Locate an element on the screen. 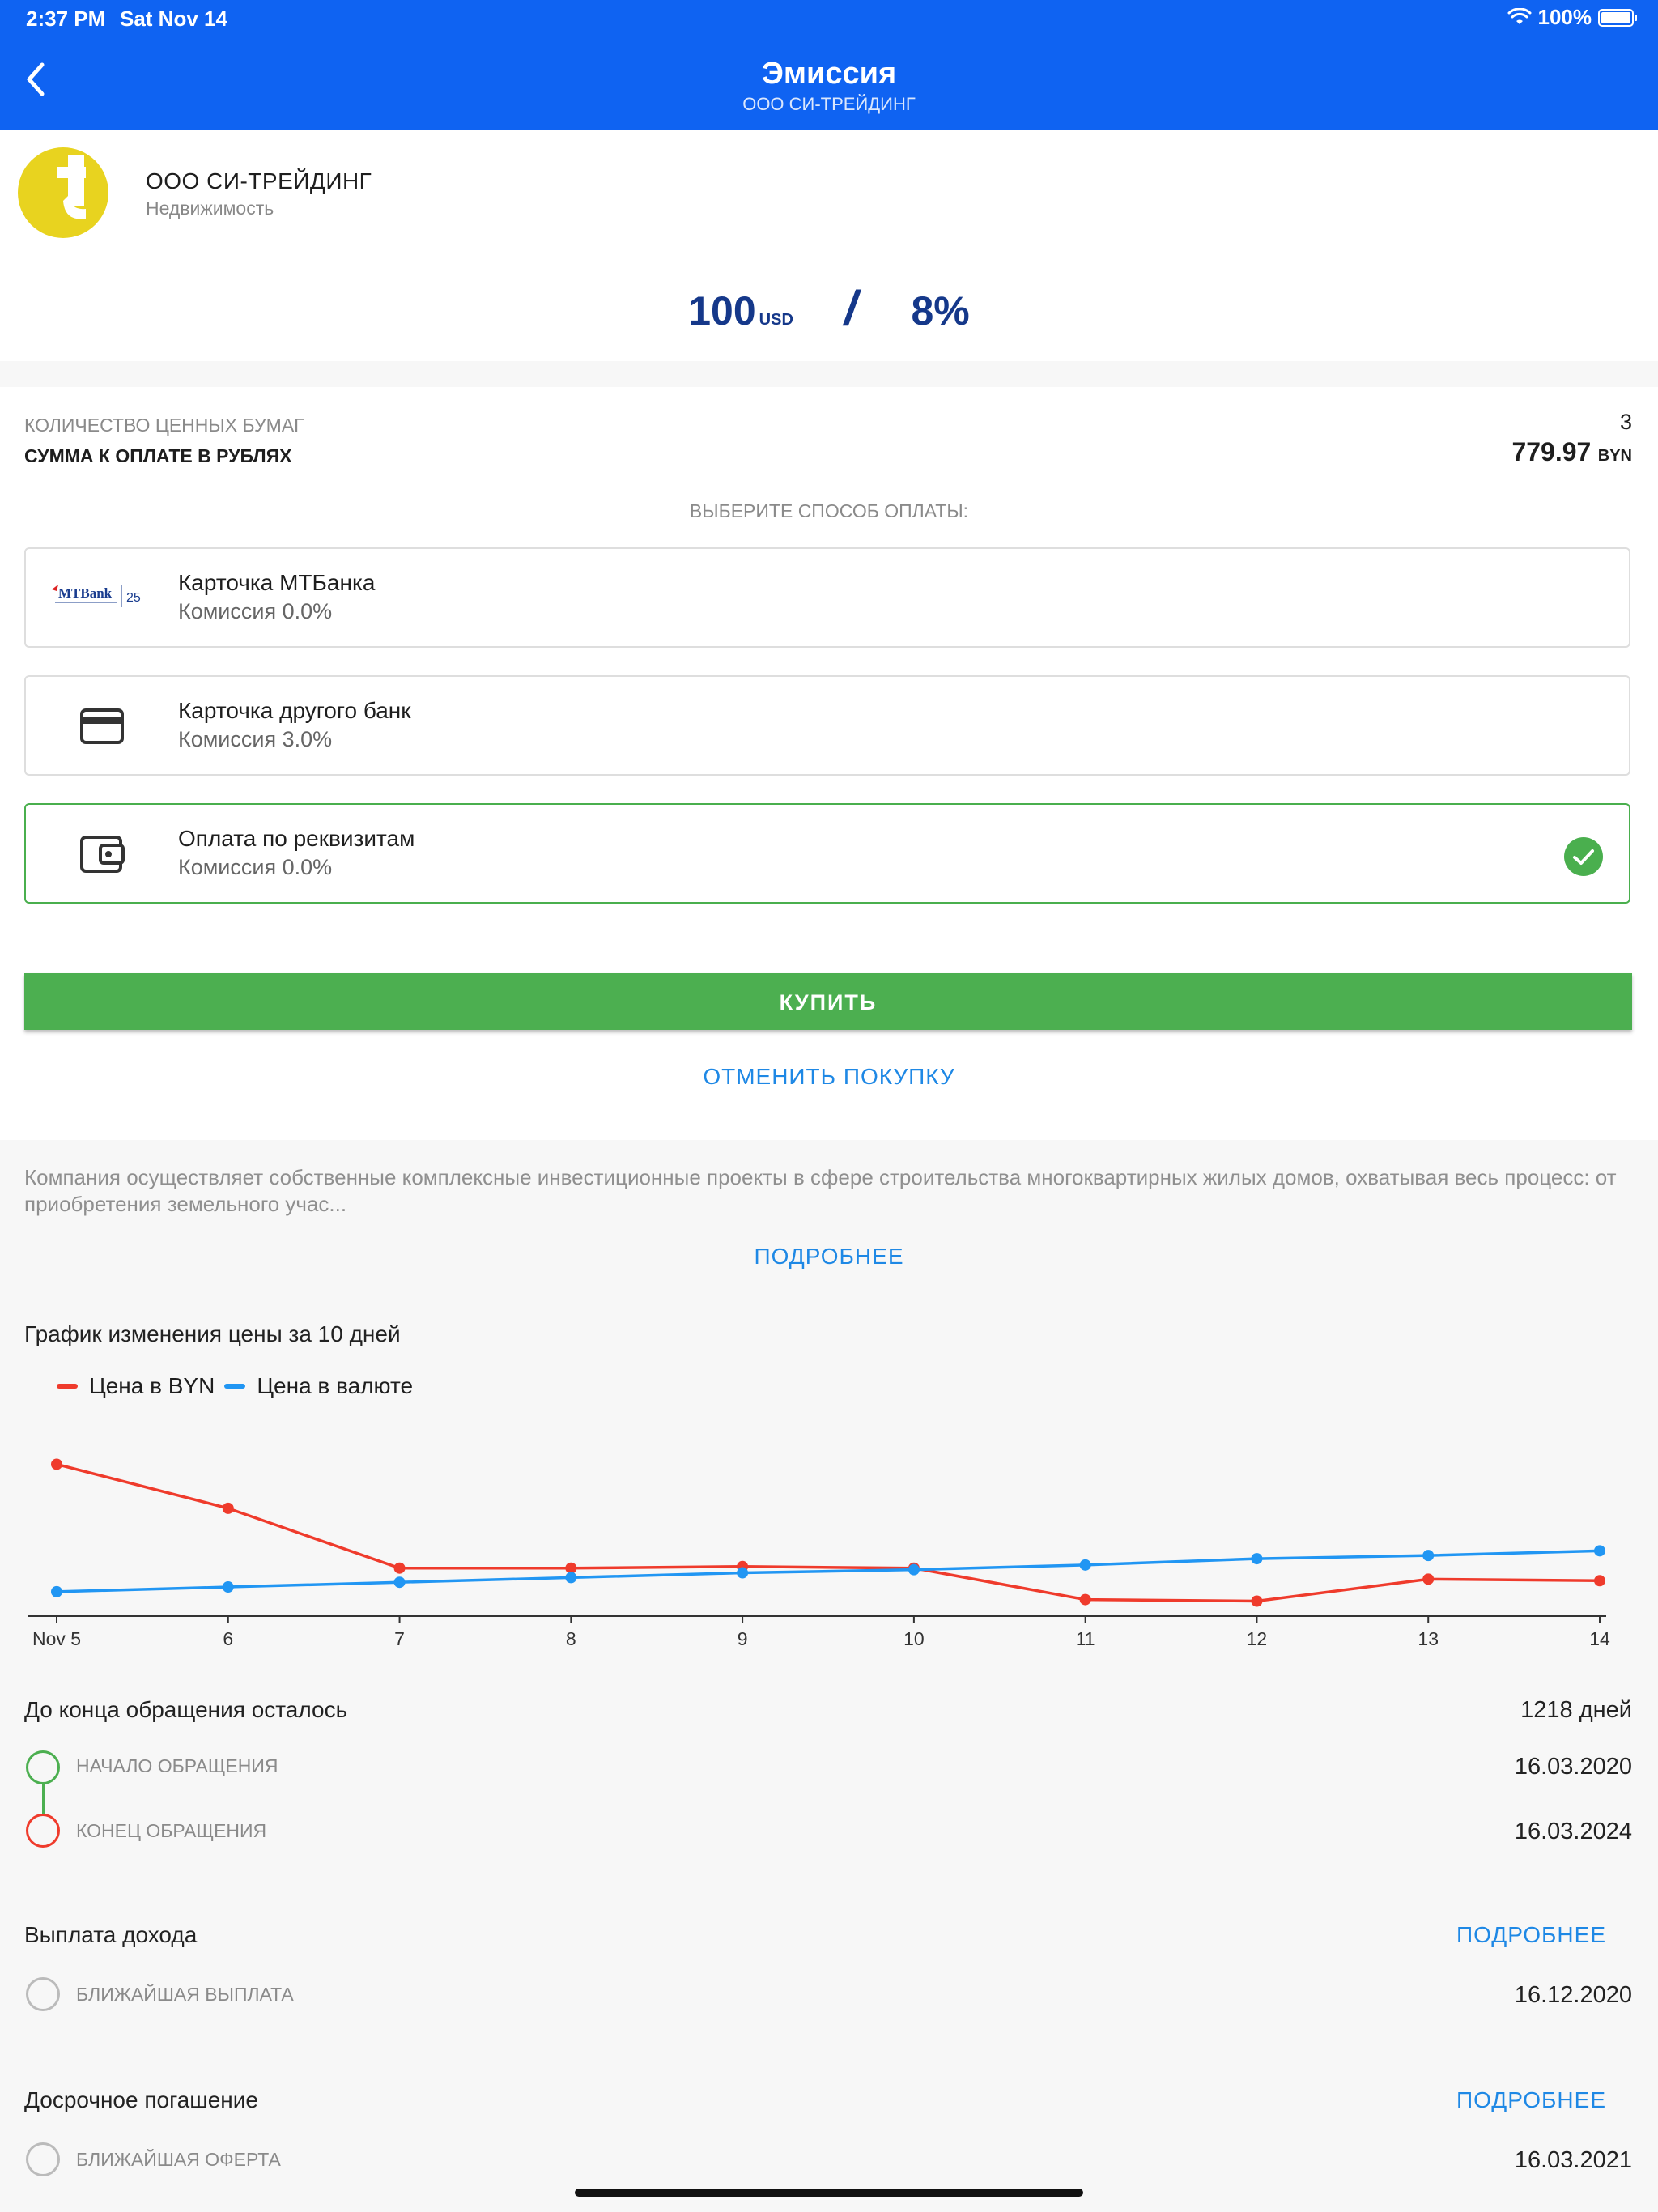 This screenshot has width=1658, height=2212. legend-swatch-currency is located at coordinates (235, 1387).